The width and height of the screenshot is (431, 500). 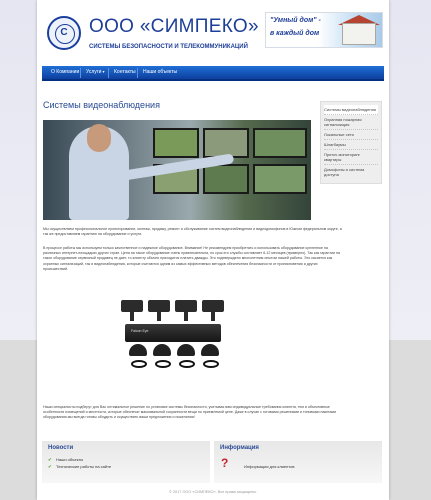 What do you see at coordinates (239, 448) in the screenshot?
I see `info-title: Информация` at bounding box center [239, 448].